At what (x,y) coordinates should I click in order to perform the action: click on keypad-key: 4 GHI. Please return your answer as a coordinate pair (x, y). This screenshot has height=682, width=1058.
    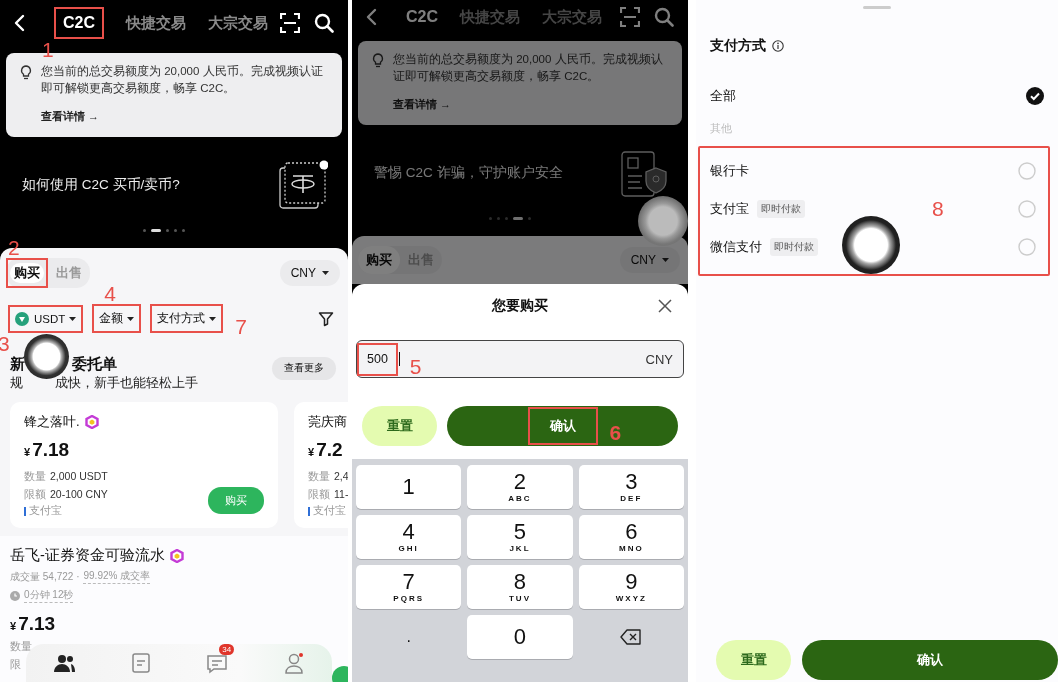
    Looking at the image, I should click on (409, 537).